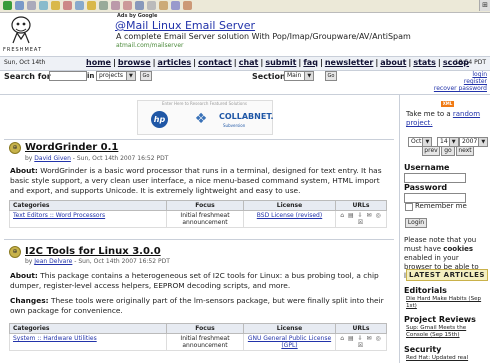 This screenshot has height=363, width=490. What do you see at coordinates (349, 62) in the screenshot?
I see `nav-newsletter: newsletter` at bounding box center [349, 62].